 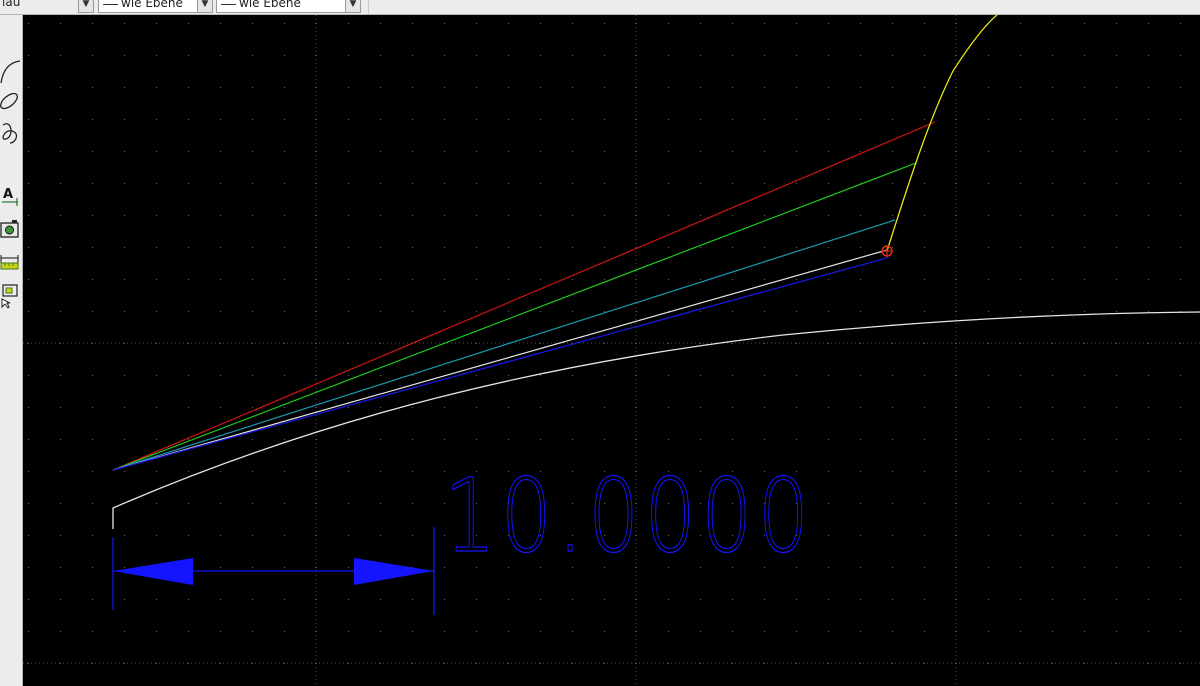 I want to click on image-tool-button, so click(x=10, y=230).